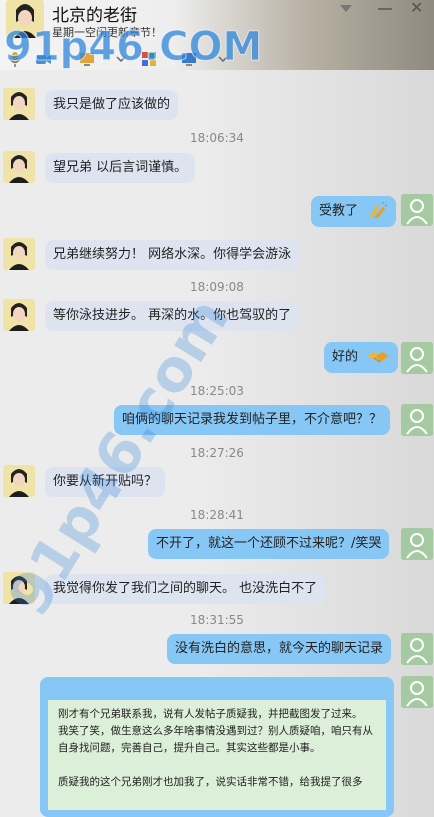  Describe the element at coordinates (378, 210) in the screenshot. I see `clap-icon` at that location.